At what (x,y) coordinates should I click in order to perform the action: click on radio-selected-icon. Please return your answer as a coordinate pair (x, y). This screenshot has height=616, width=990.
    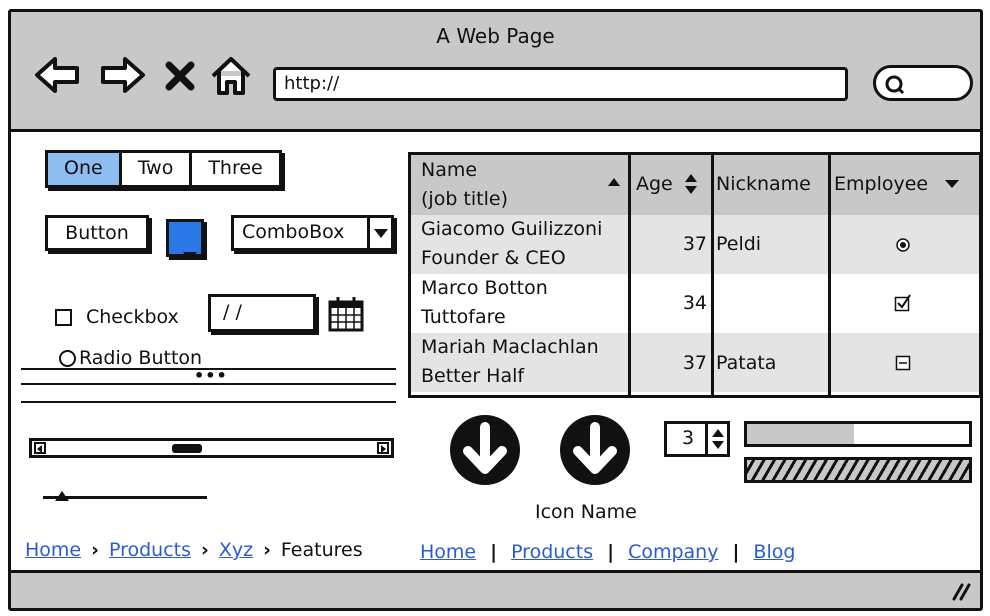
    Looking at the image, I should click on (903, 245).